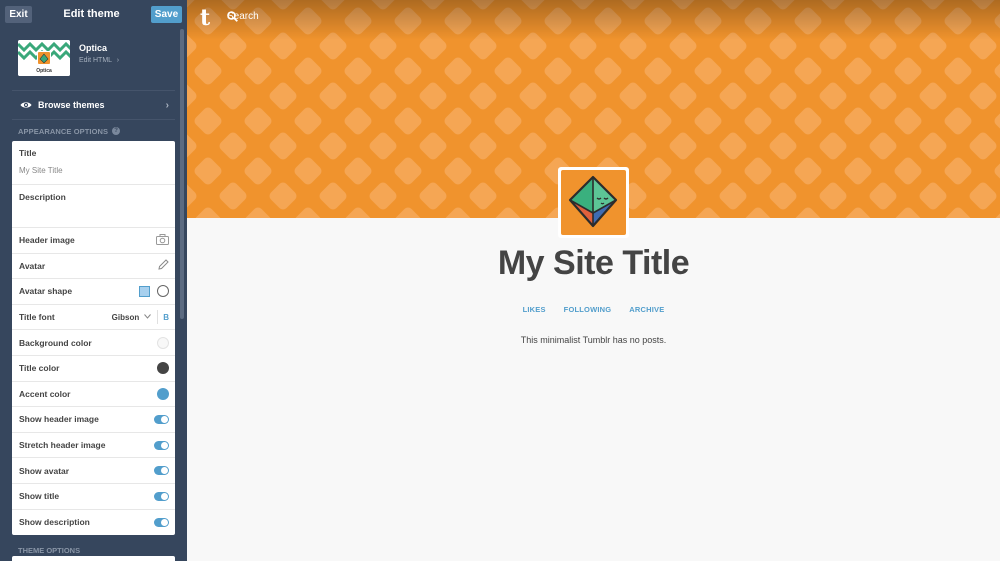 The width and height of the screenshot is (1000, 561). What do you see at coordinates (32, 265) in the screenshot?
I see `avatar-label: Avatar` at bounding box center [32, 265].